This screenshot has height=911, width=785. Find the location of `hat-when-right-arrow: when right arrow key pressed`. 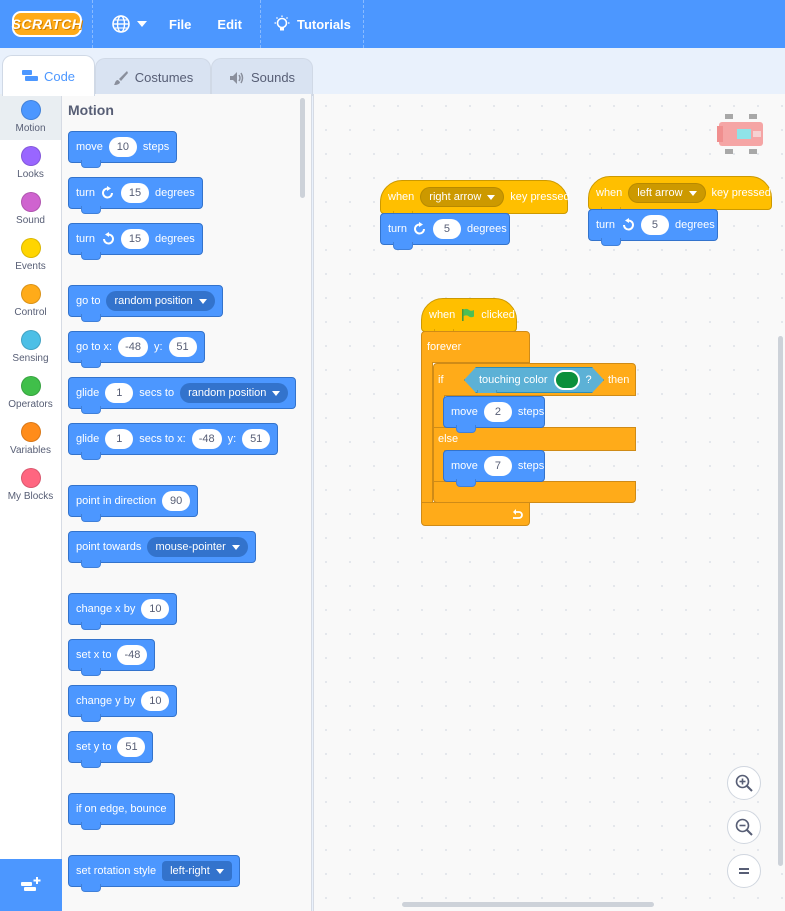

hat-when-right-arrow: when right arrow key pressed is located at coordinates (475, 199).